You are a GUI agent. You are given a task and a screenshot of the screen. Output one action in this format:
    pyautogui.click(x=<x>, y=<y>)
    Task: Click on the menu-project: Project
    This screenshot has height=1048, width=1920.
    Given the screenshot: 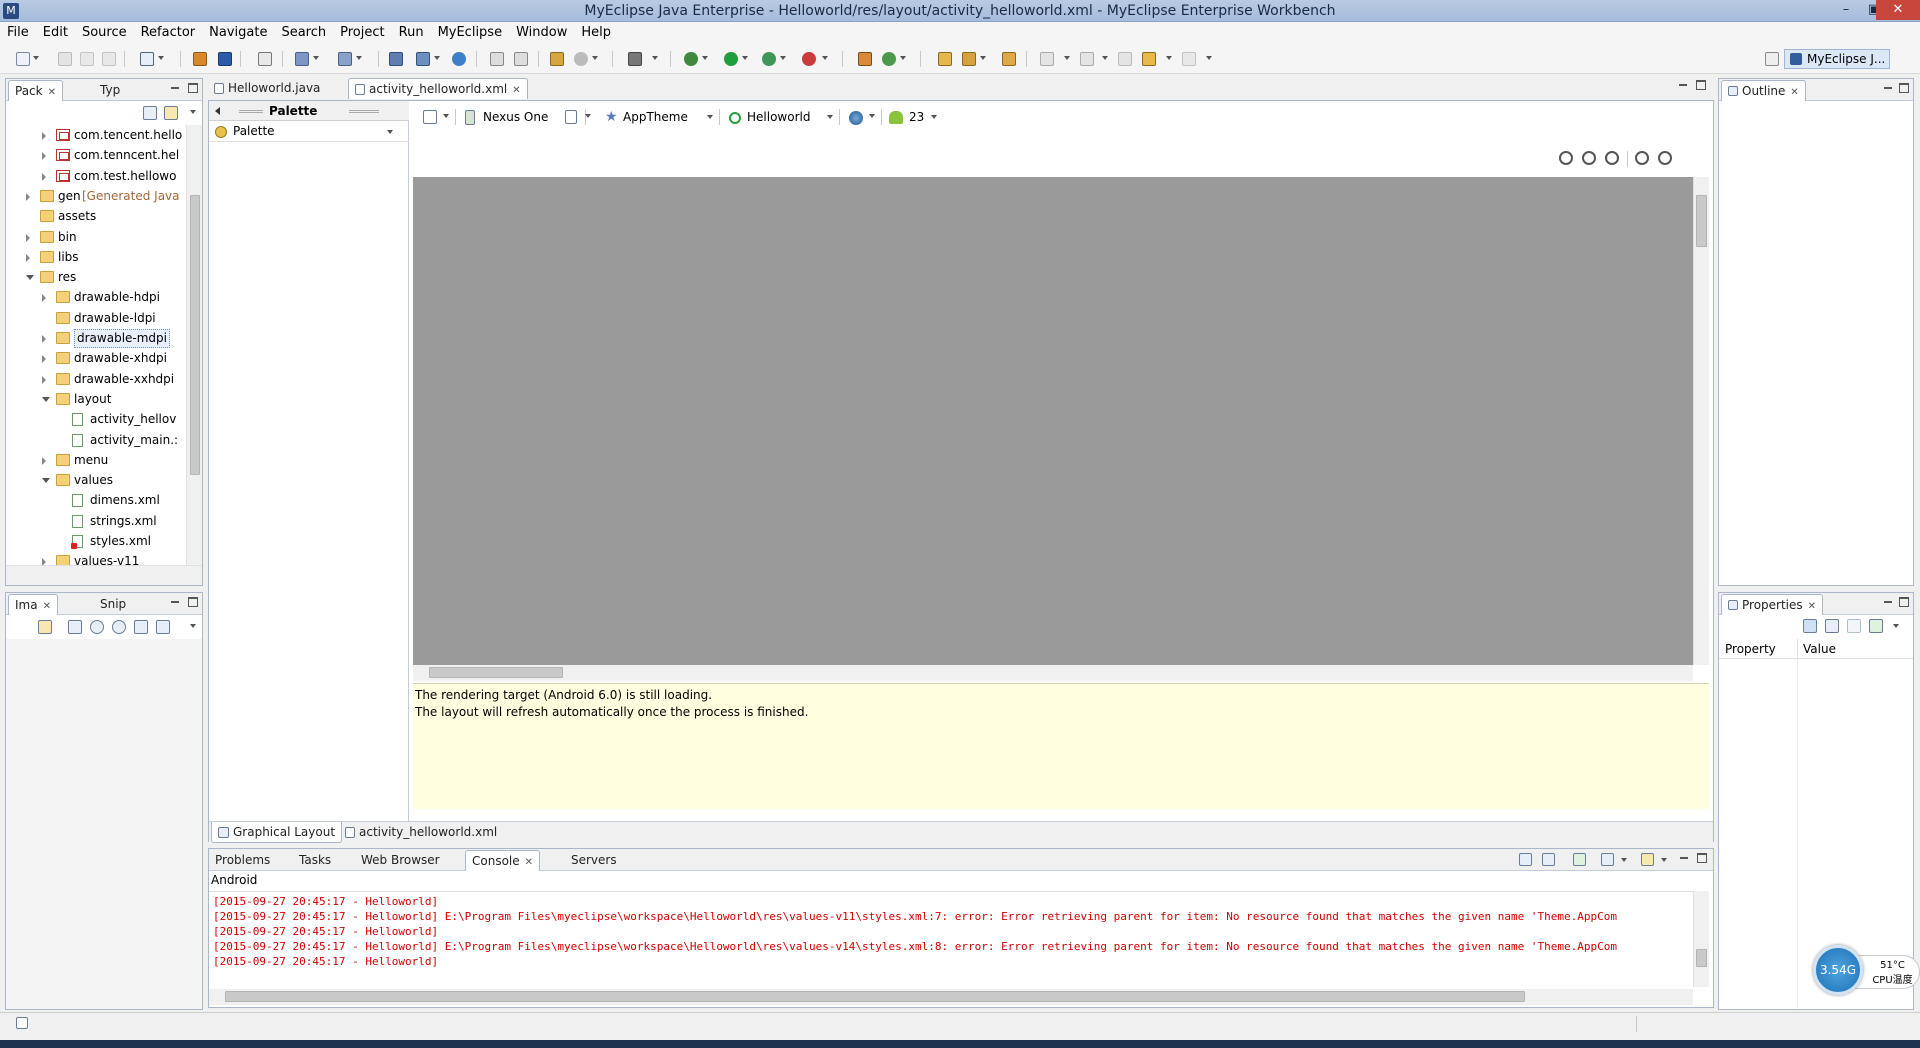 What is the action you would take?
    pyautogui.click(x=362, y=33)
    